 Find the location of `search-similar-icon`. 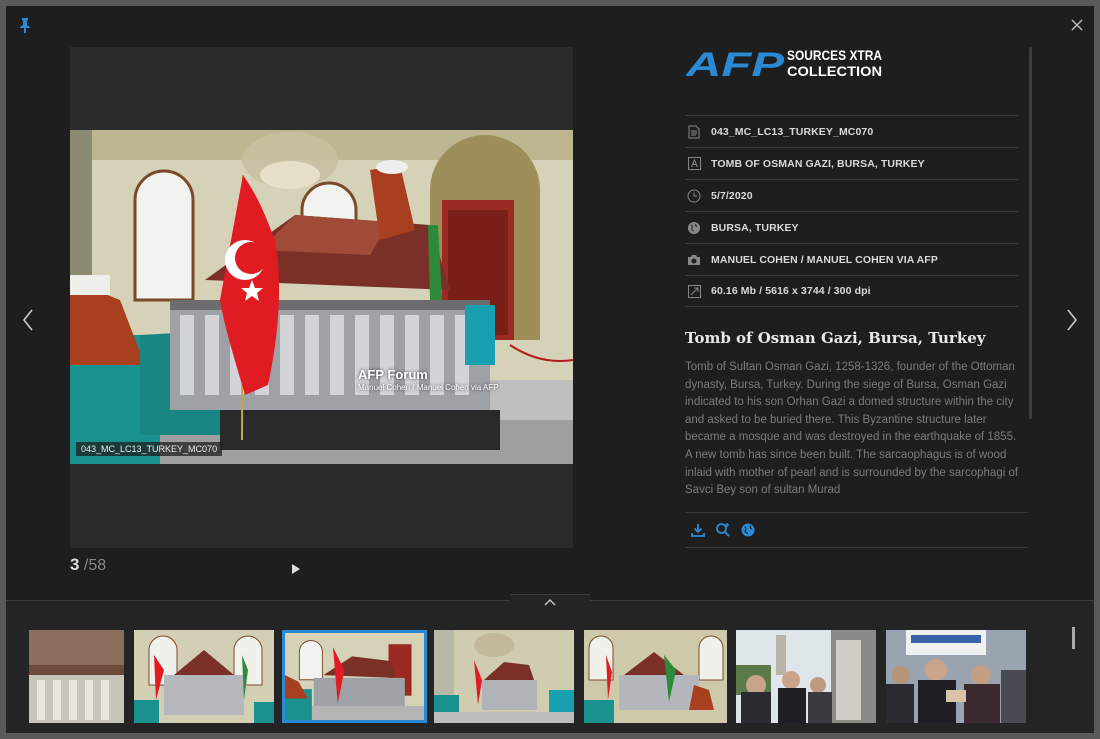

search-similar-icon is located at coordinates (723, 530).